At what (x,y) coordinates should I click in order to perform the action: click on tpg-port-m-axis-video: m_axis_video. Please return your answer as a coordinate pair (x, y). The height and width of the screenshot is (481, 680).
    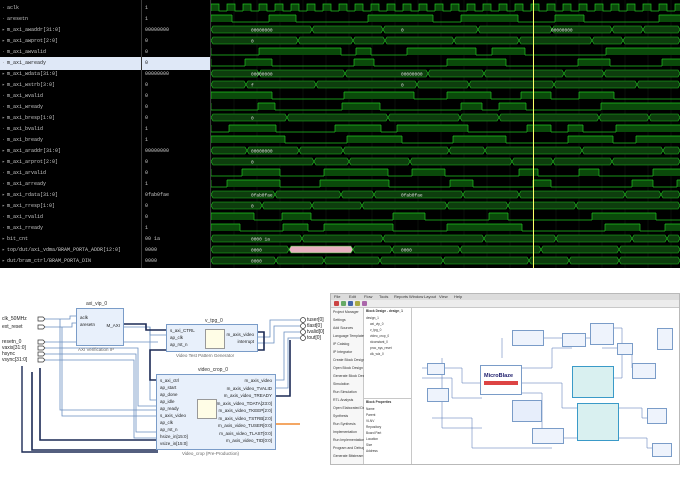
    Looking at the image, I should click on (240, 334).